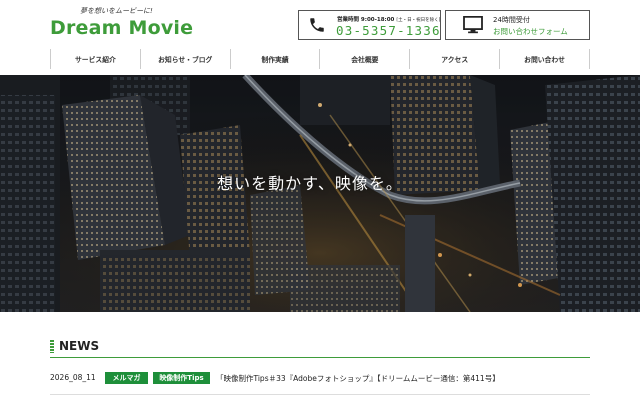 This screenshot has height=400, width=640. I want to click on form-top-label: 24時間受付, so click(511, 20).